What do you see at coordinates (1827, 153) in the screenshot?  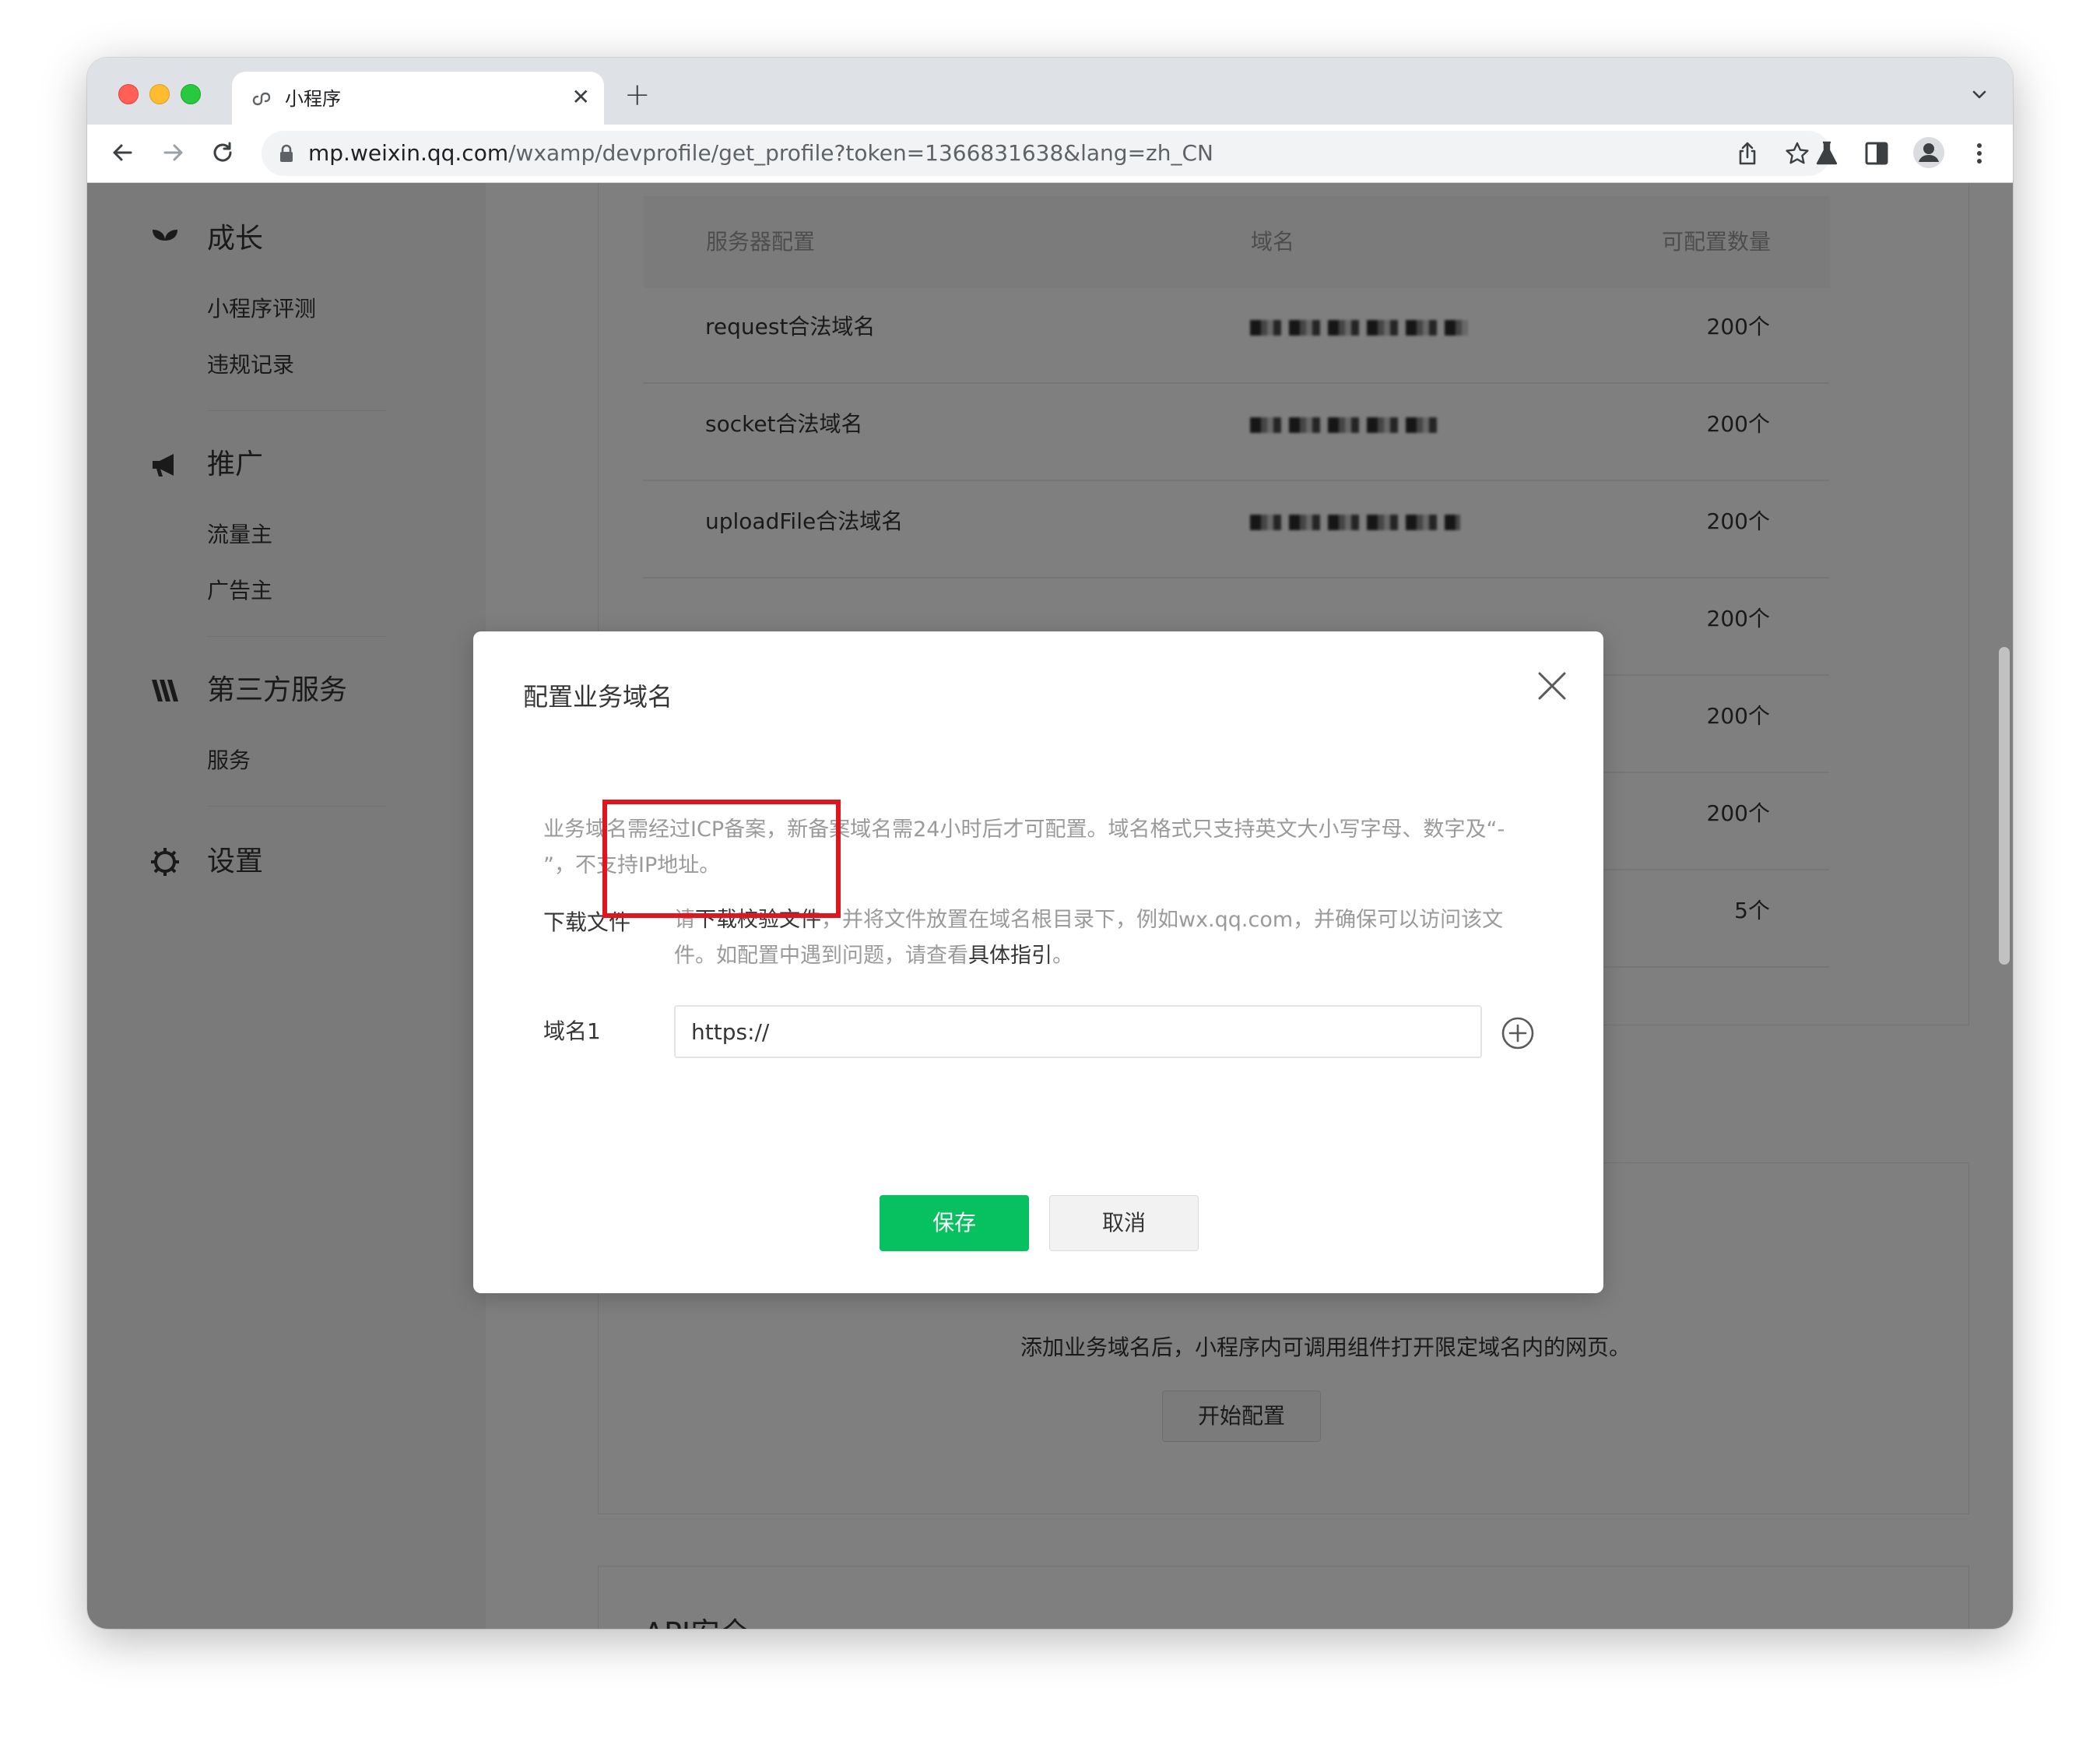 I see `labs-flask-icon` at bounding box center [1827, 153].